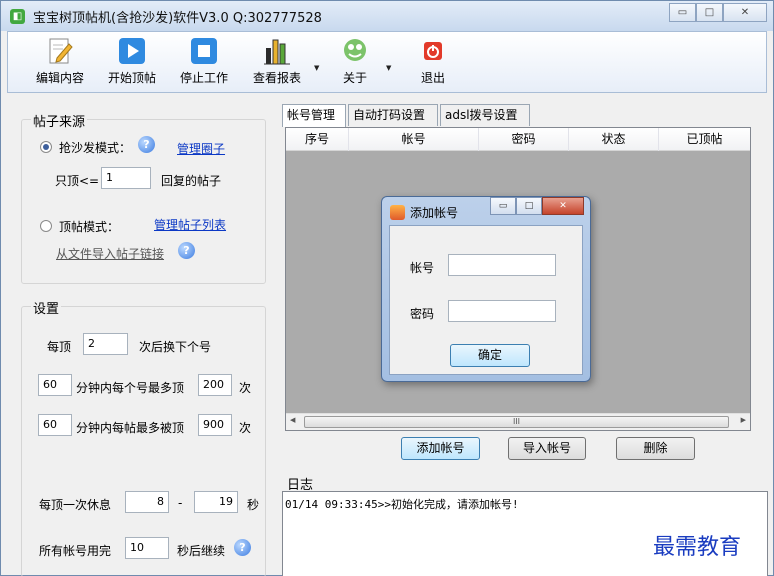  Describe the element at coordinates (46, 307) in the screenshot. I see `settings-group-title: 设置` at that location.